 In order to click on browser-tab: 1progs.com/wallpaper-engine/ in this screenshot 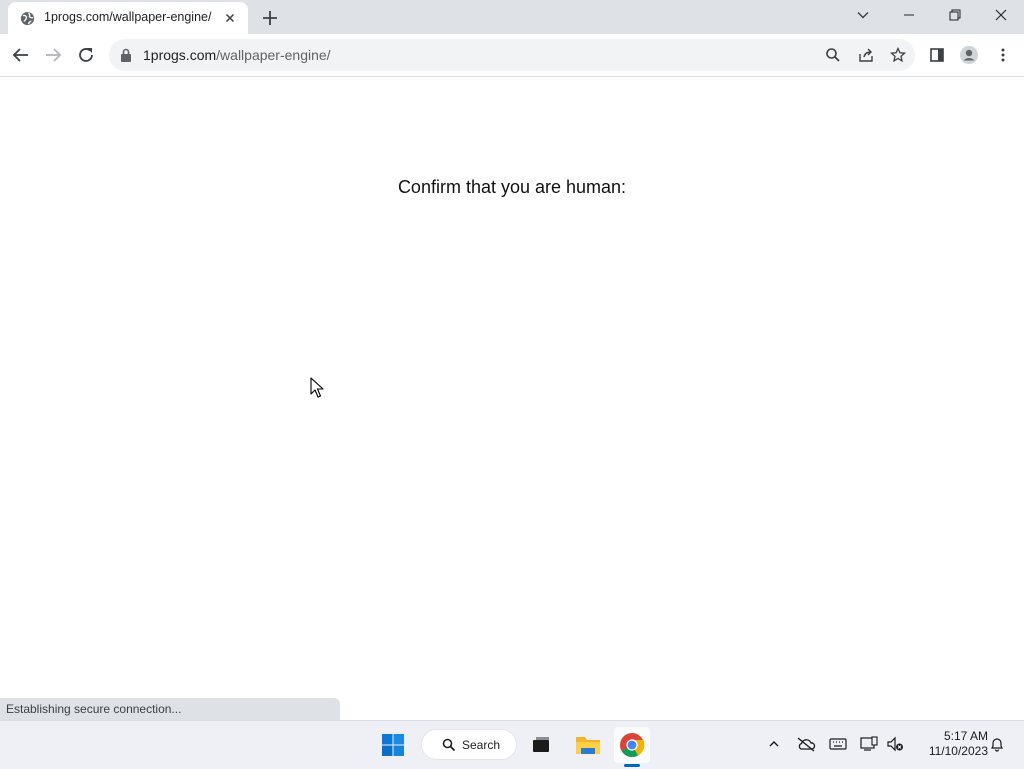, I will do `click(128, 18)`.